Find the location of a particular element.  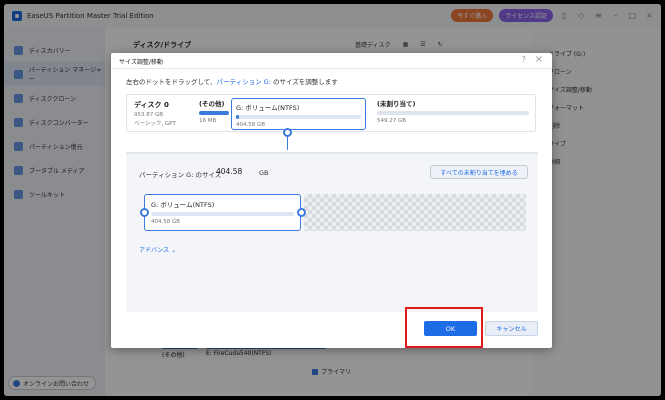

chevron-down-icon: ⌄ is located at coordinates (174, 250).